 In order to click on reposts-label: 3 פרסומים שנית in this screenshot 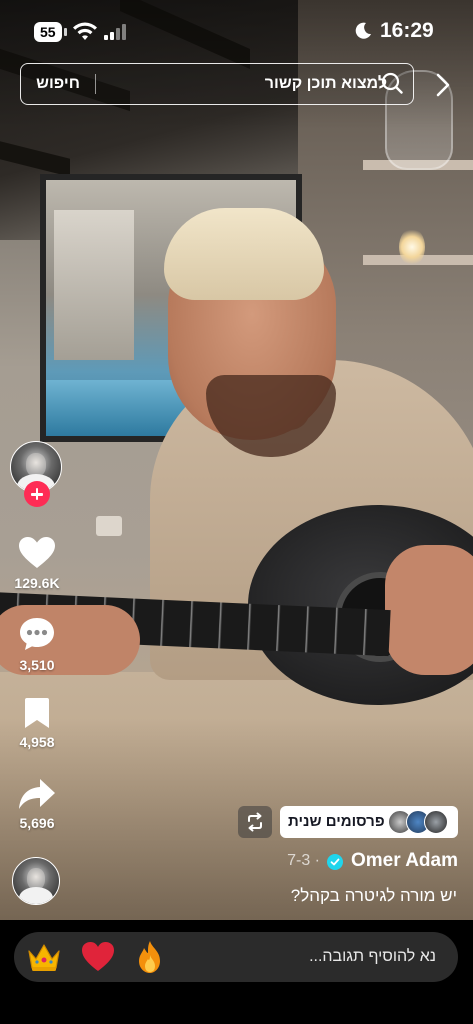, I will do `click(342, 821)`.